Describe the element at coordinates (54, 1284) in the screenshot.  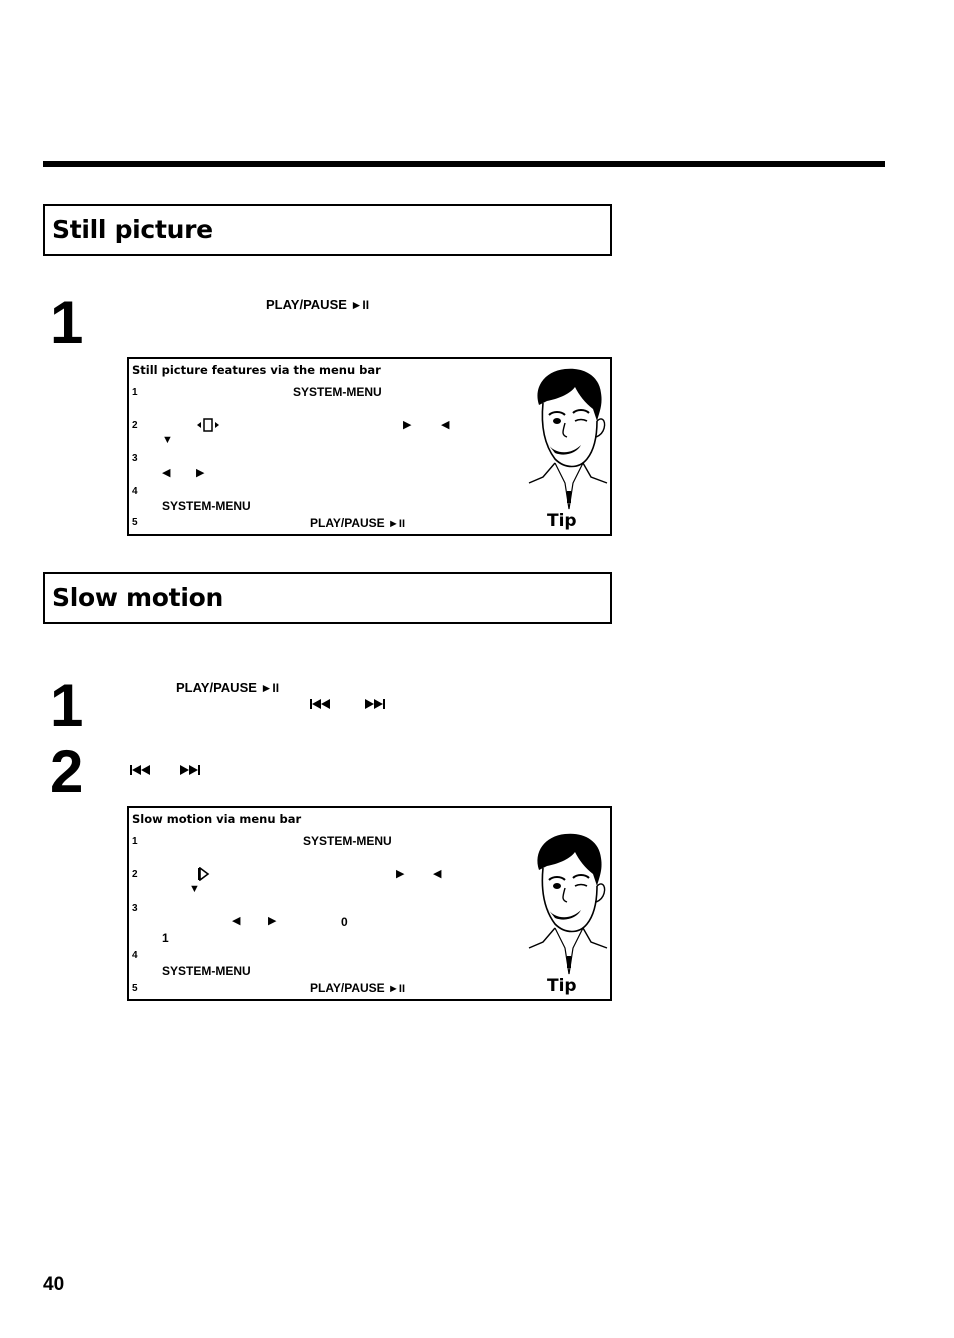
I see `page-number: 40` at that location.